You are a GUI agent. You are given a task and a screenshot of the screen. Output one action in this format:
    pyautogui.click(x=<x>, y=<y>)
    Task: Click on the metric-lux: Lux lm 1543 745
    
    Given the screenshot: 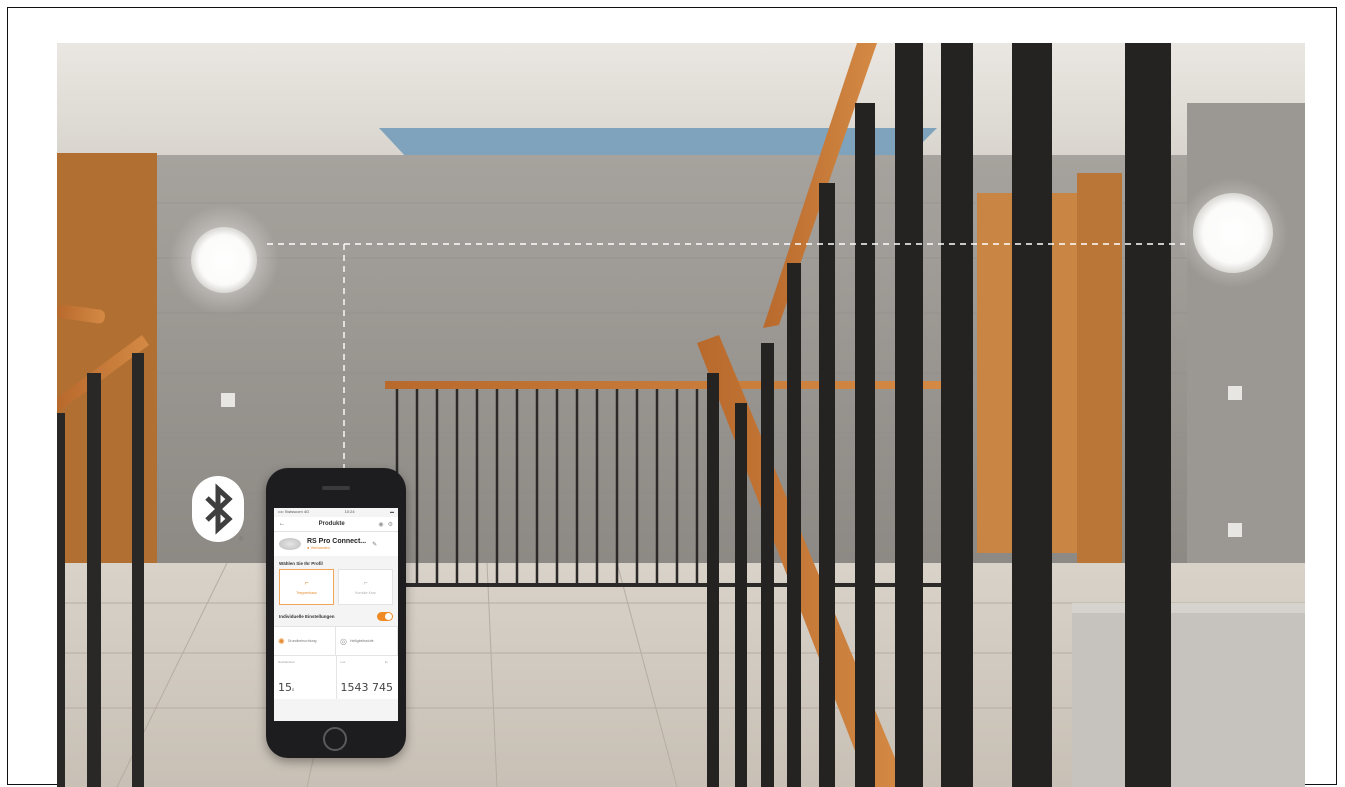 What is the action you would take?
    pyautogui.click(x=368, y=677)
    